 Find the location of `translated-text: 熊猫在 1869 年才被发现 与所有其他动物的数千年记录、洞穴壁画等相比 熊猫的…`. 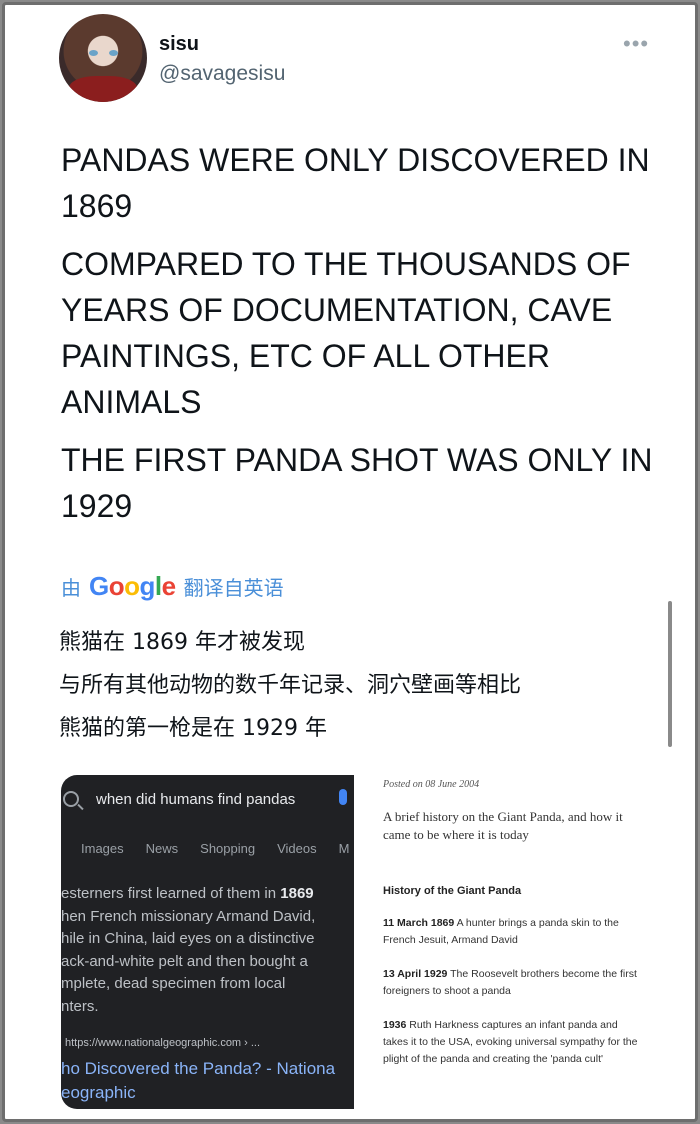

translated-text: 熊猫在 1869 年才被发现 与所有其他动物的数千年记录、洞穴壁画等相比 熊猫的… is located at coordinates (290, 685).